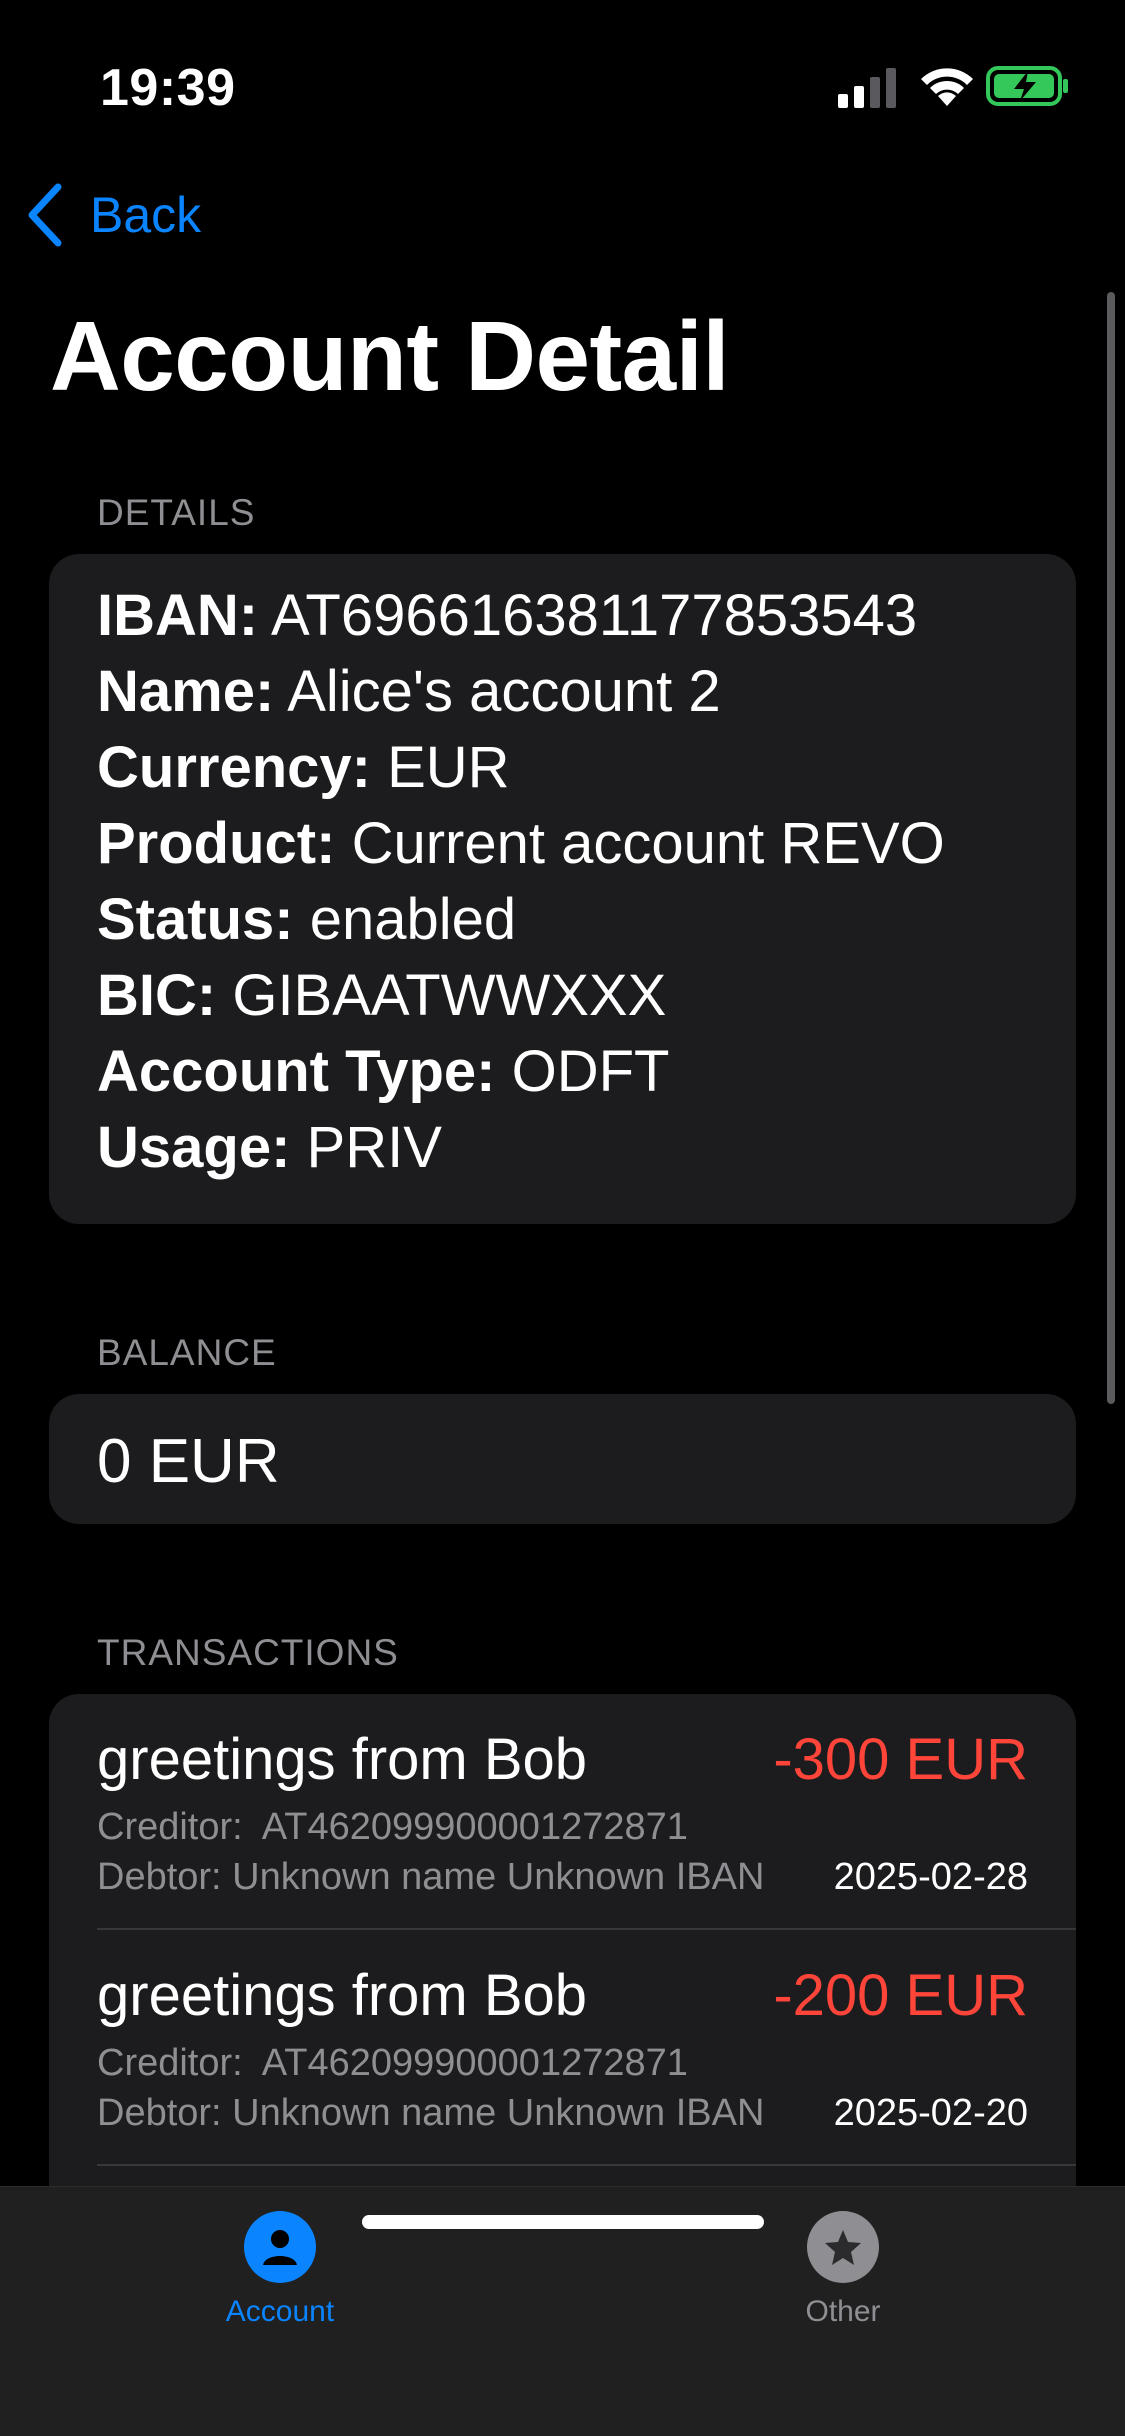 The image size is (1125, 2436). I want to click on detail-row-product: Product: Current account REVO, so click(521, 843).